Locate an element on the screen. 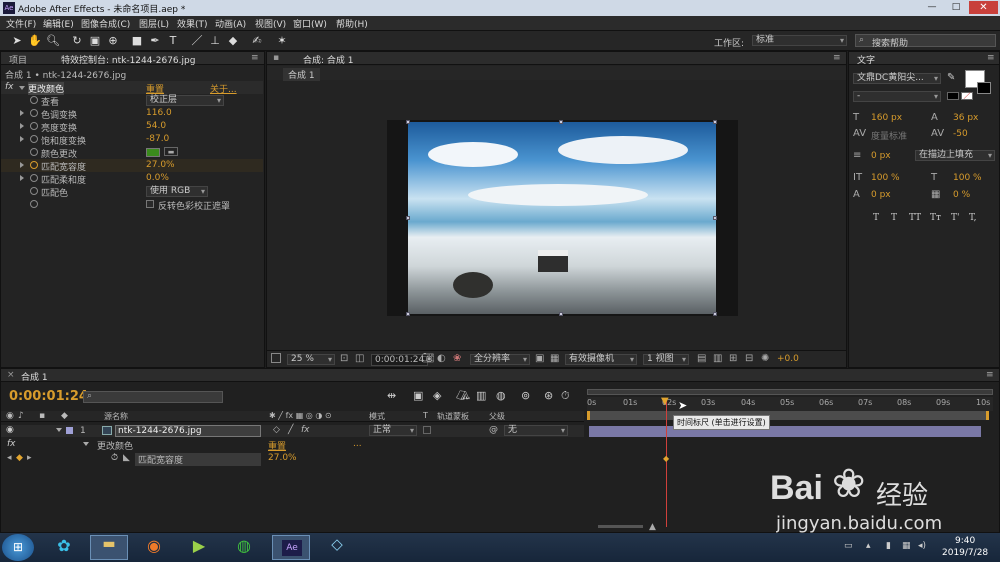 This screenshot has width=1000, height=562. subtab-comp: 合成 1 is located at coordinates (301, 74).